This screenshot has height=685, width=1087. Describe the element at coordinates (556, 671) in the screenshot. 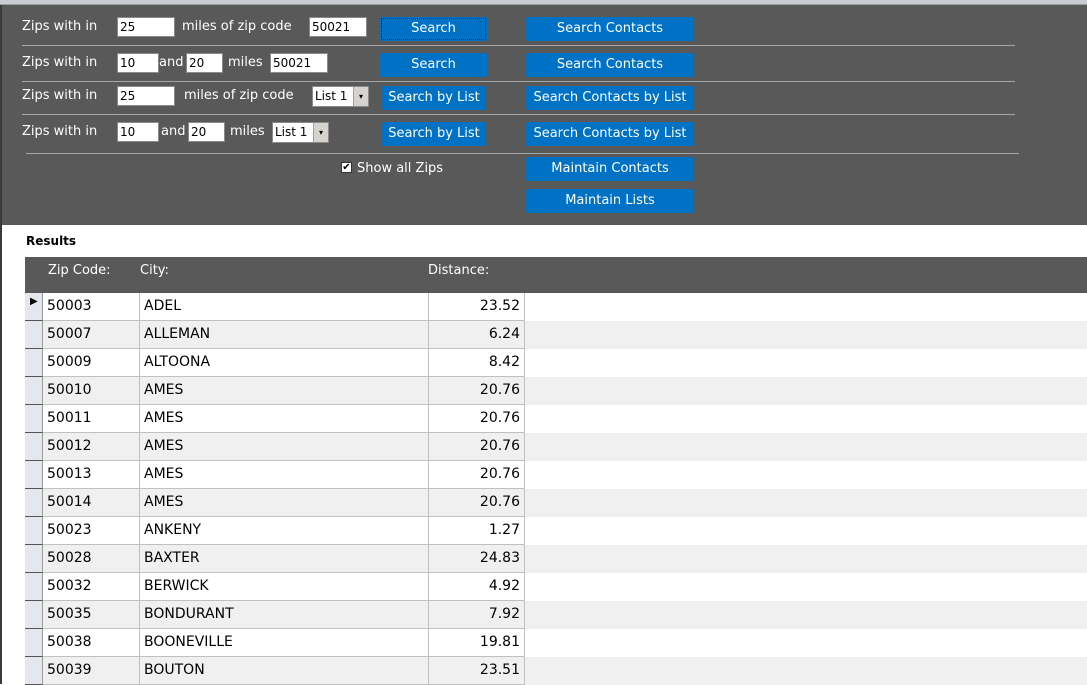

I see `table-row: 50039 BOUTON 23.51` at that location.